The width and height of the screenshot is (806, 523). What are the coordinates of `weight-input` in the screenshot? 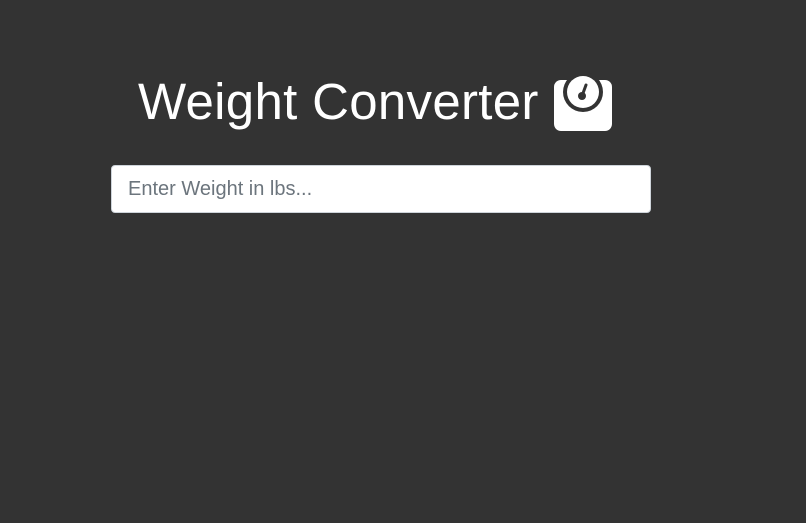 It's located at (381, 189).